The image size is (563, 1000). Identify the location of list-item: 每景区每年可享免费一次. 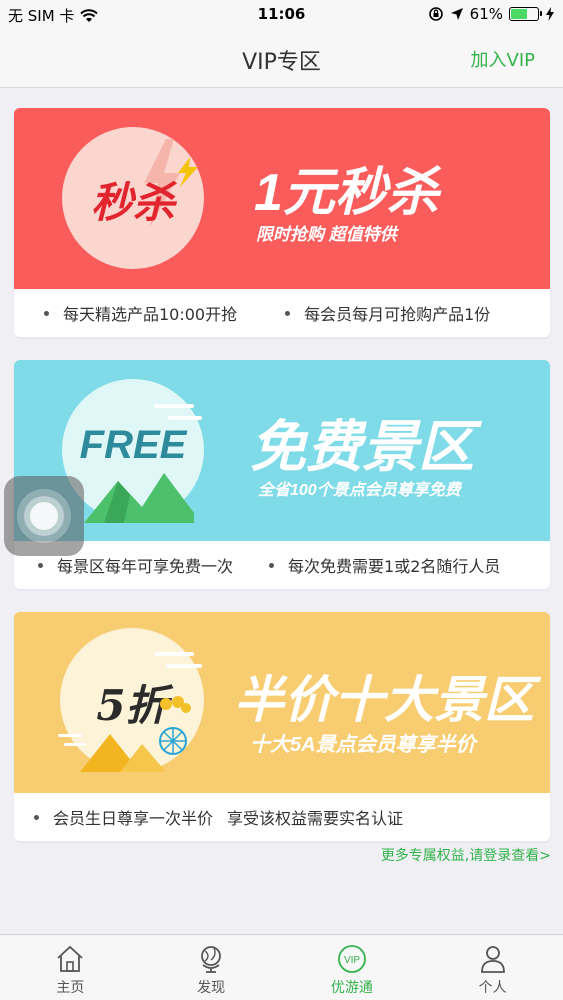
(135, 565).